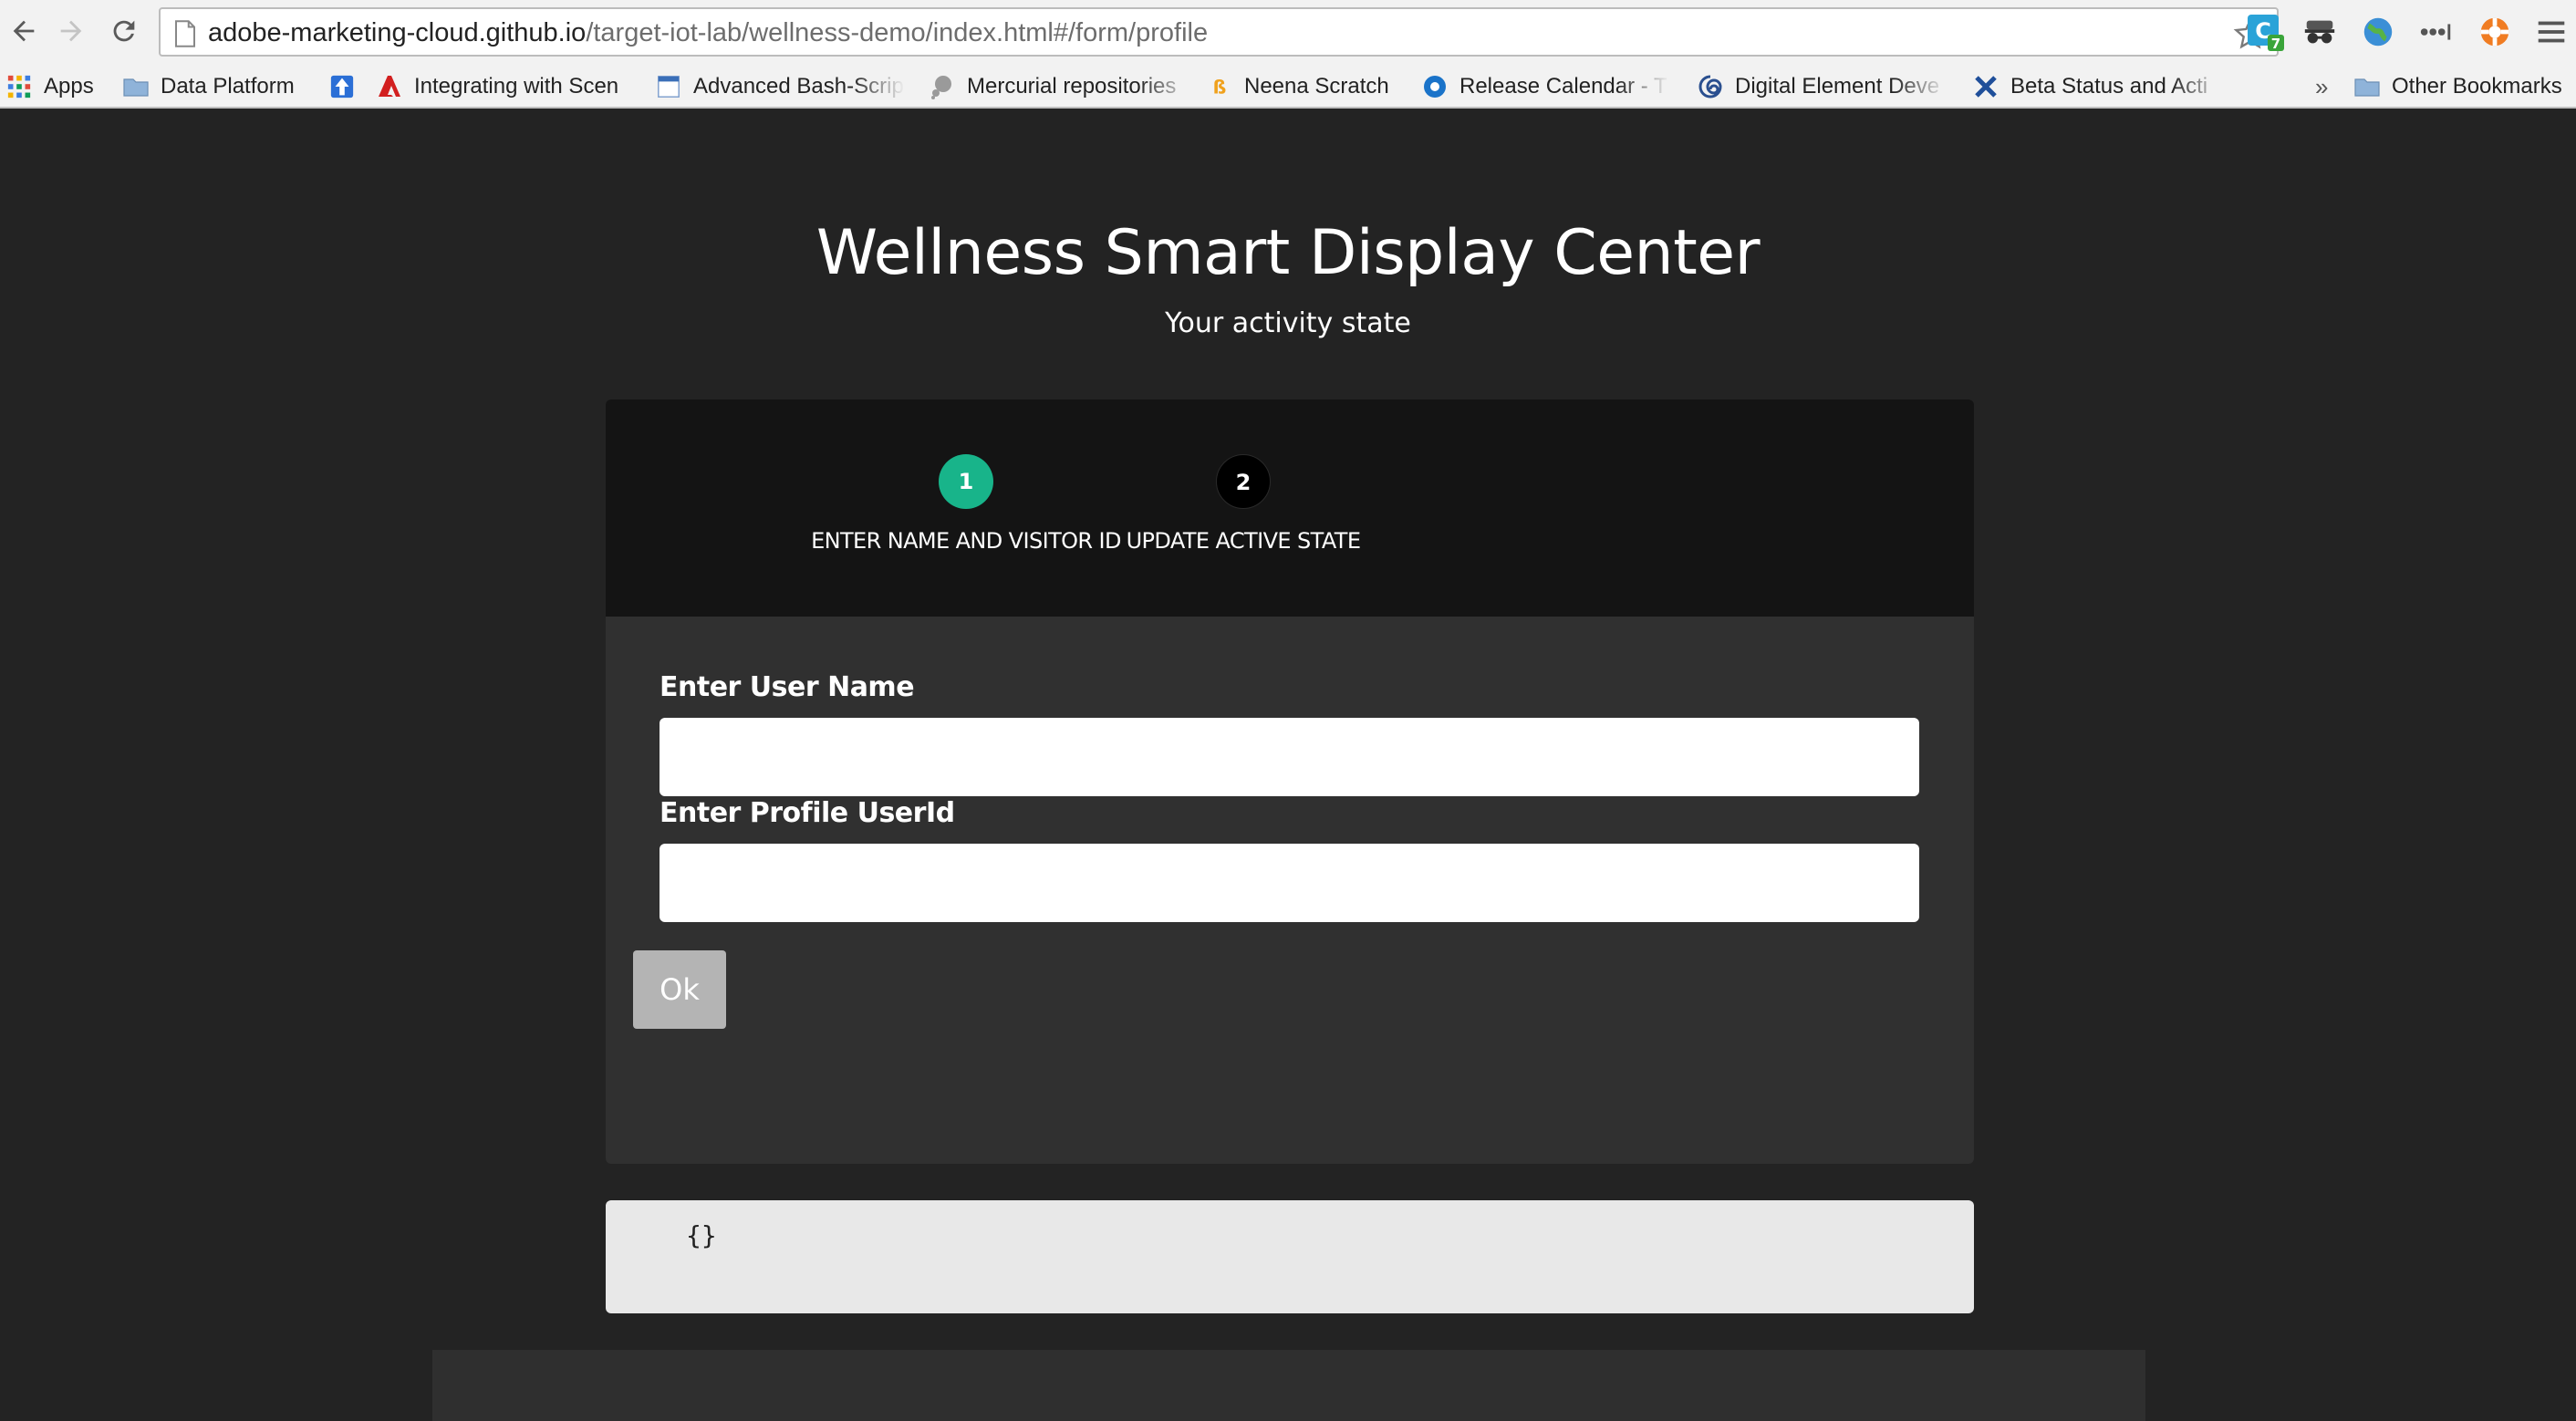 This screenshot has height=1421, width=2576. Describe the element at coordinates (808, 813) in the screenshot. I see `userid-label: Enter Profile UserId` at that location.